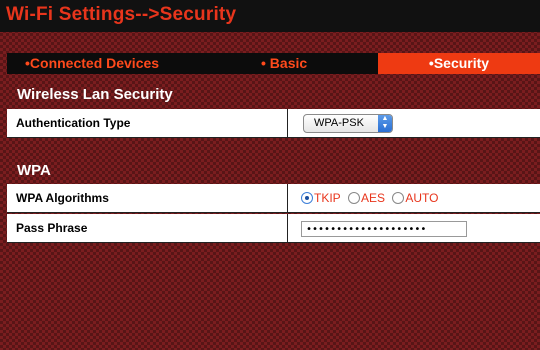 The width and height of the screenshot is (540, 350). I want to click on authentication-type-select: WPA-PSK ▲ ▼, so click(348, 123).